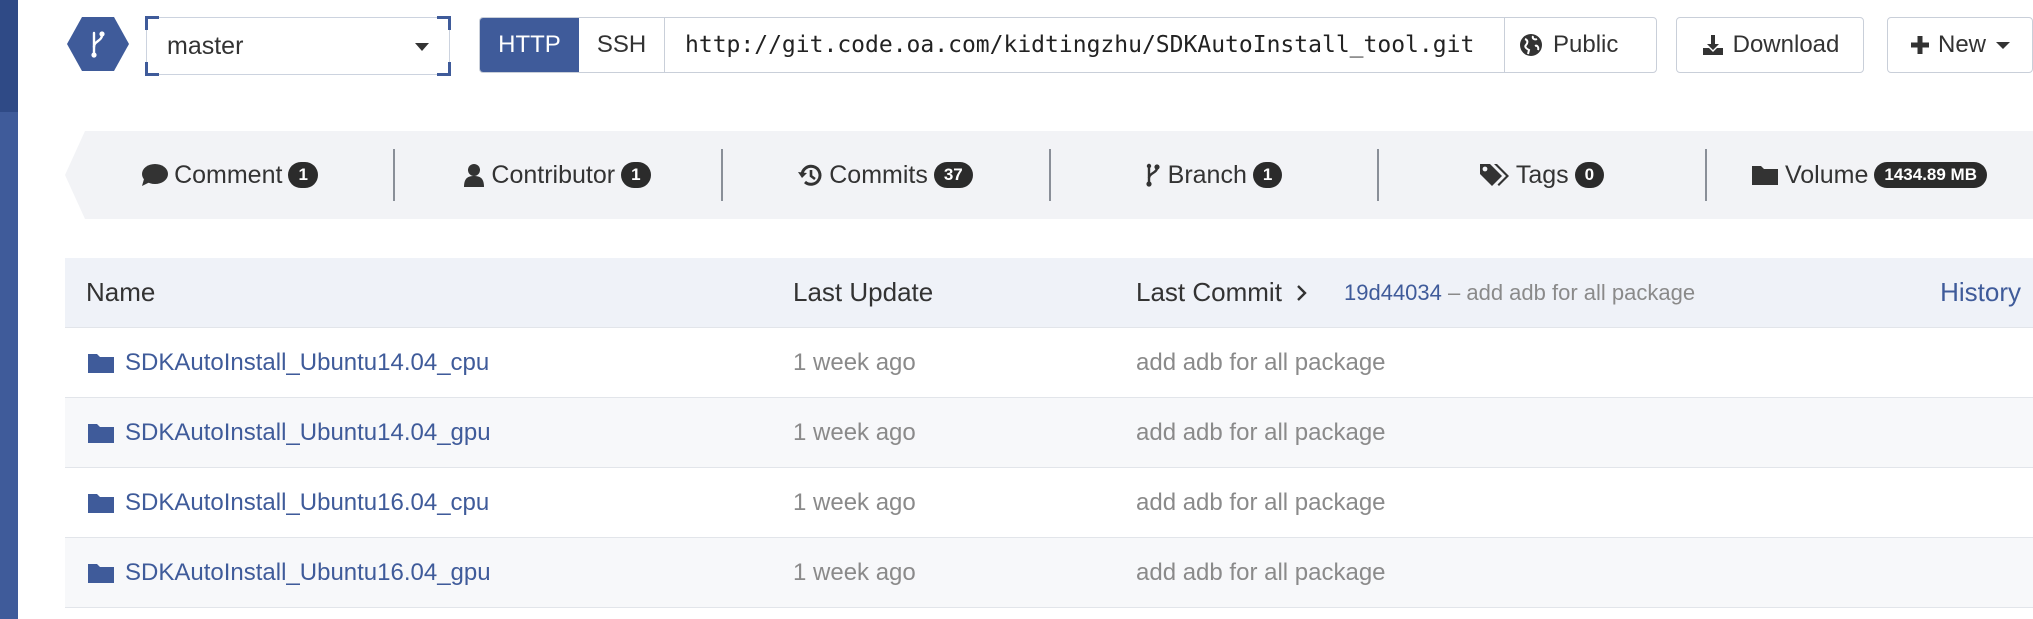 Image resolution: width=2033 pixels, height=619 pixels. I want to click on branch-select: master, so click(298, 46).